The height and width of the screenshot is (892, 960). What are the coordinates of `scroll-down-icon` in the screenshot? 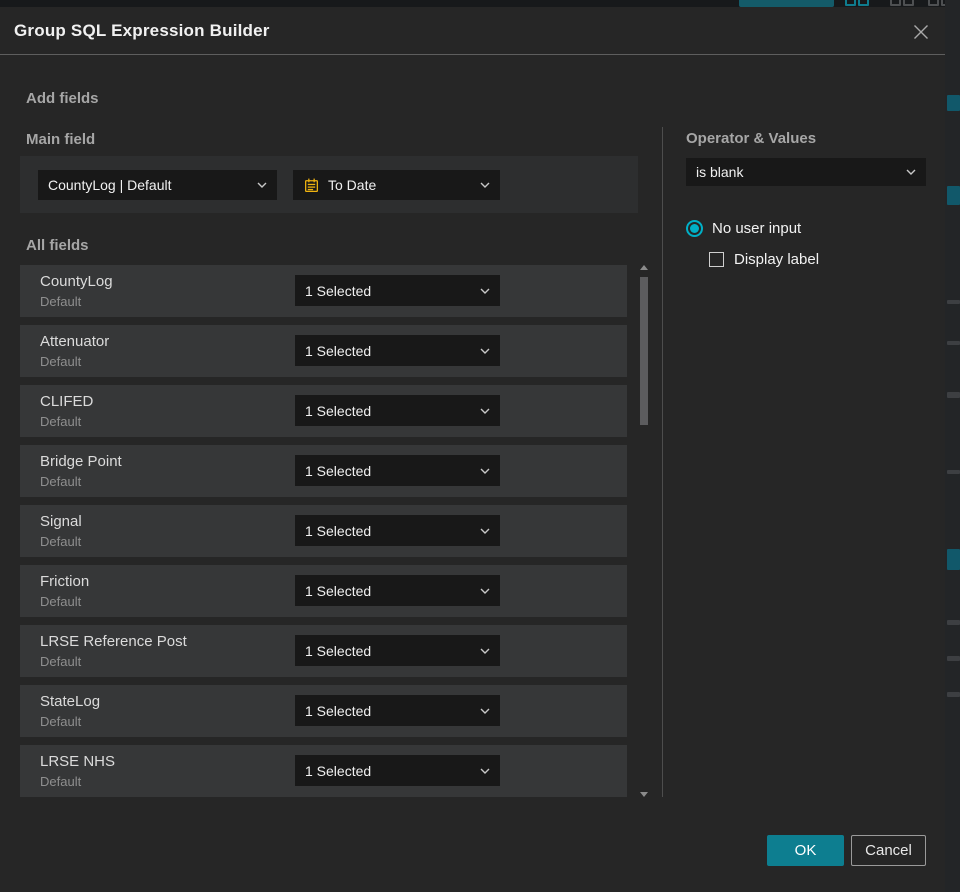 It's located at (644, 794).